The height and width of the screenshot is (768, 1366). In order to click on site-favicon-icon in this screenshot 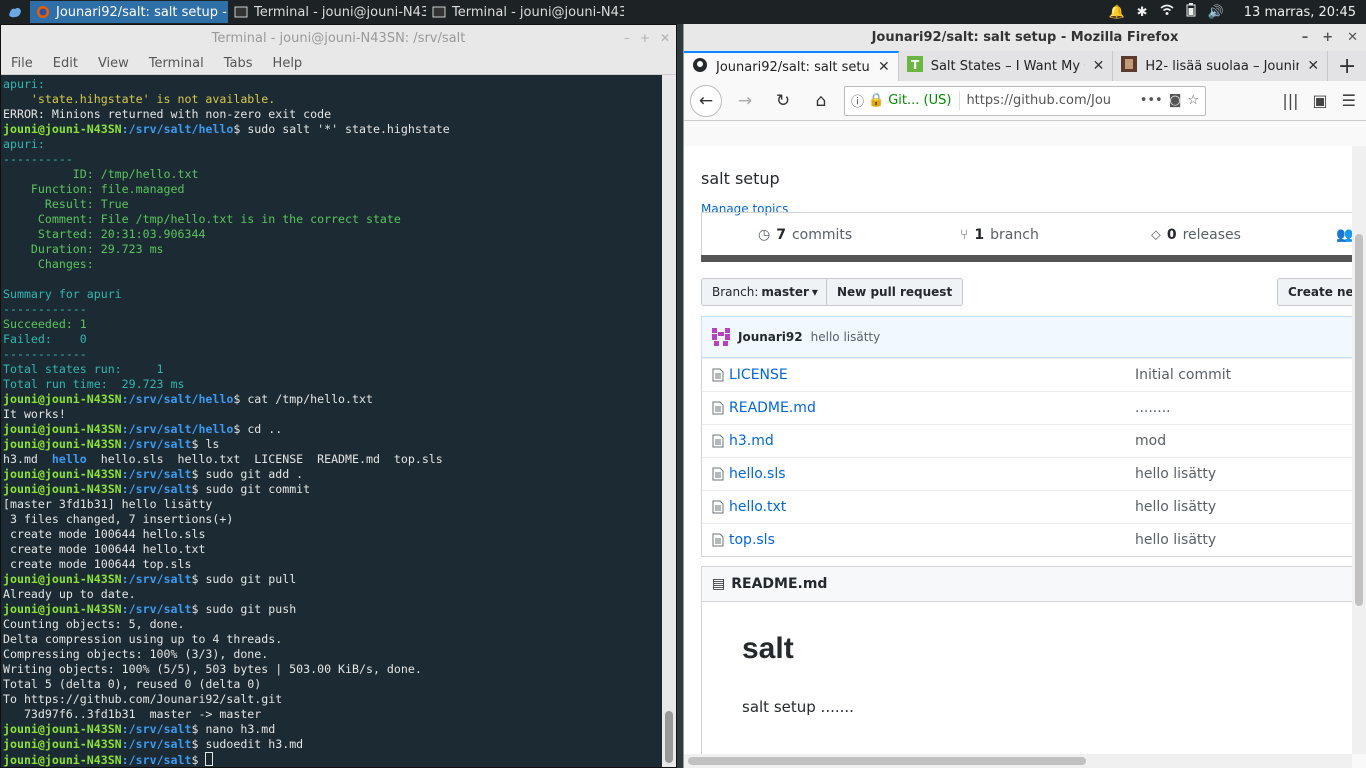, I will do `click(1129, 66)`.